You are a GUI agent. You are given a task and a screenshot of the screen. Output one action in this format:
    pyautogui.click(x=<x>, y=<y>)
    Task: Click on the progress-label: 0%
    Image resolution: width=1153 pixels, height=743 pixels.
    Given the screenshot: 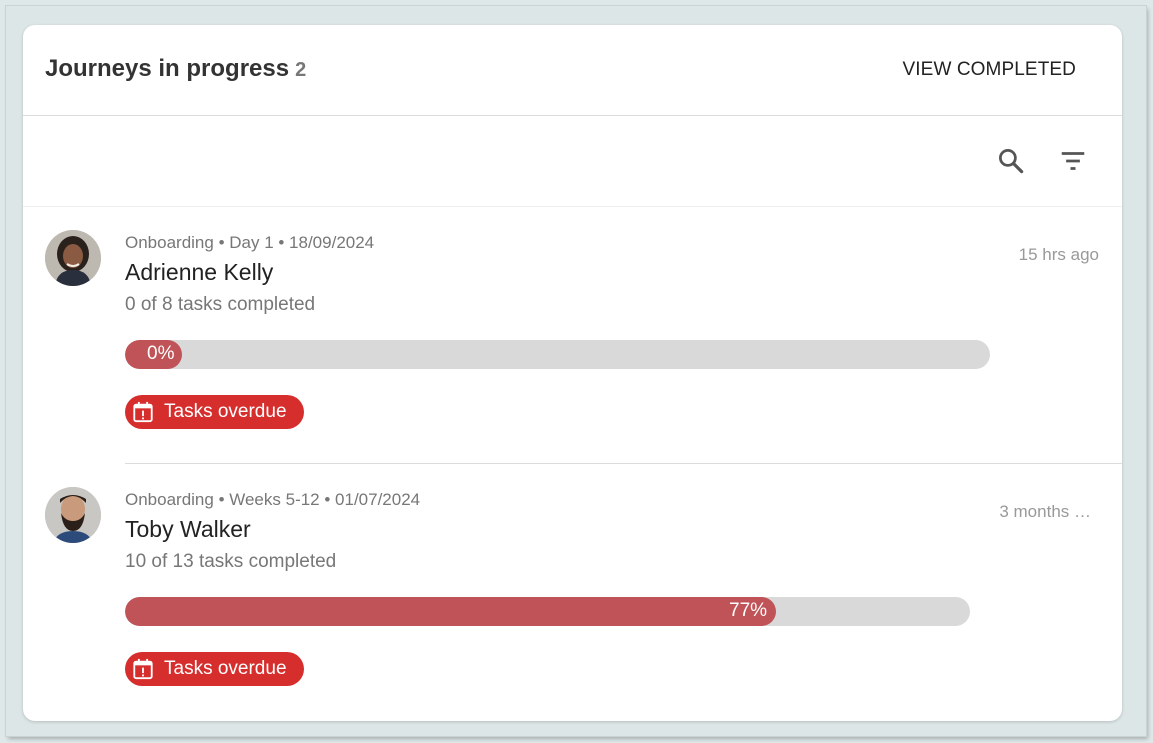 What is the action you would take?
    pyautogui.click(x=161, y=353)
    